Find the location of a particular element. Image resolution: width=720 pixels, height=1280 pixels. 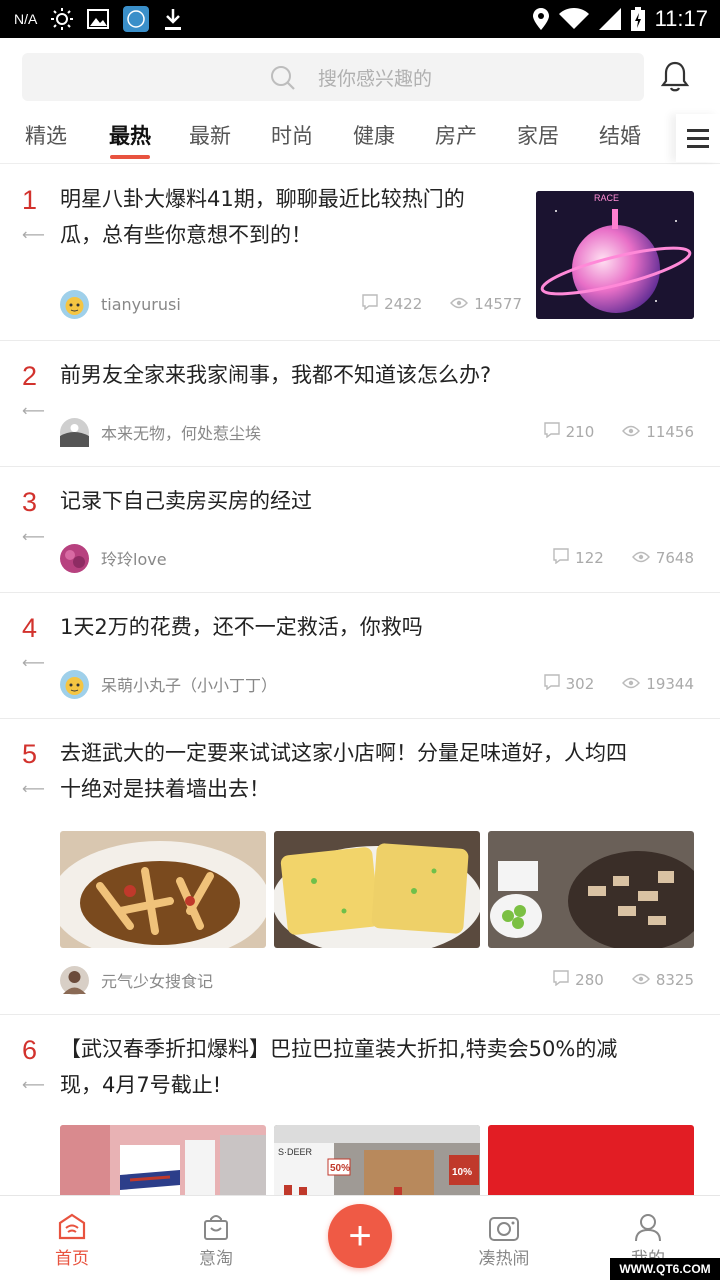

rank-number: 5 is located at coordinates (30, 754).